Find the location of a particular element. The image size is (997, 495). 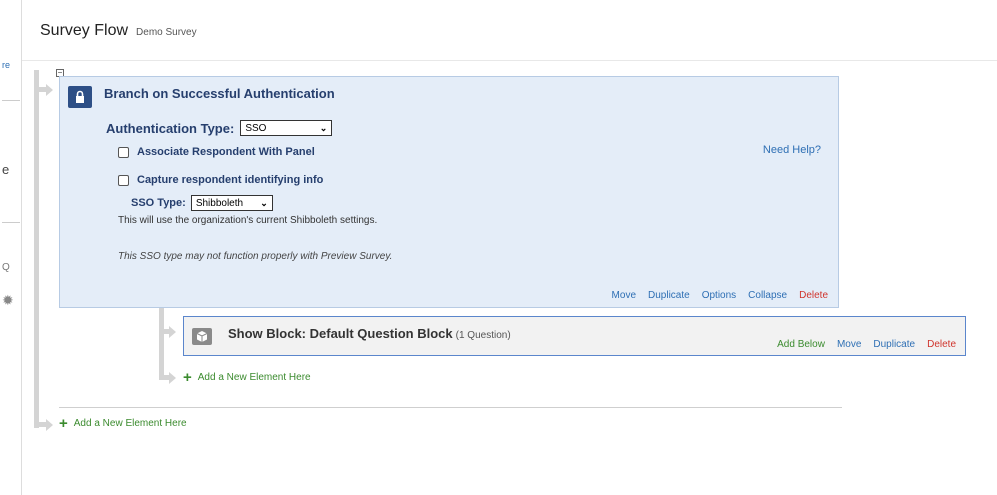

capture-info-row: Capture respondent identifying info is located at coordinates (220, 180).